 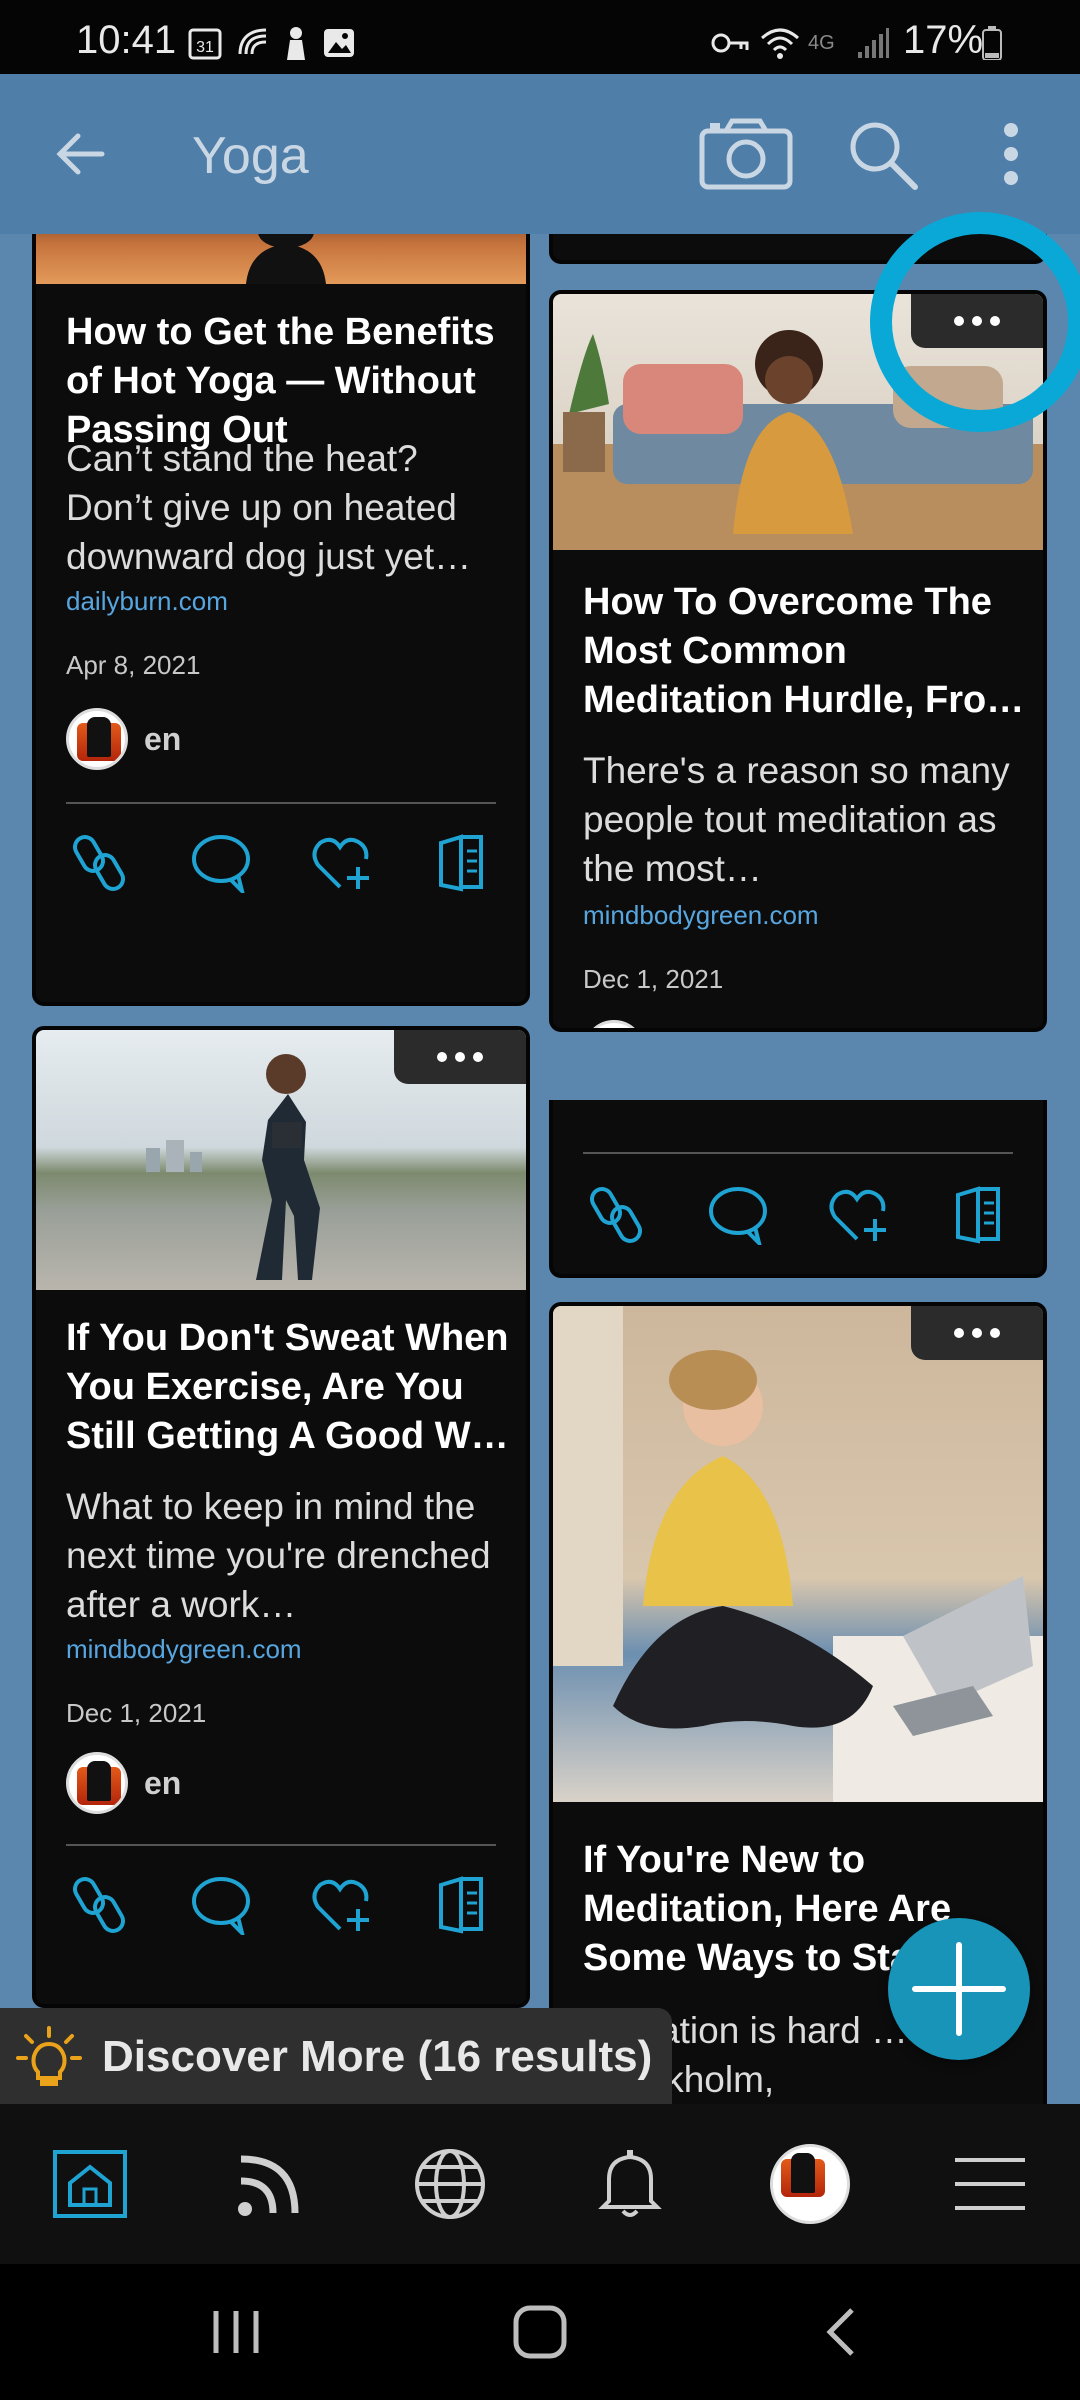 I want to click on nav-explore, so click(x=450, y=2184).